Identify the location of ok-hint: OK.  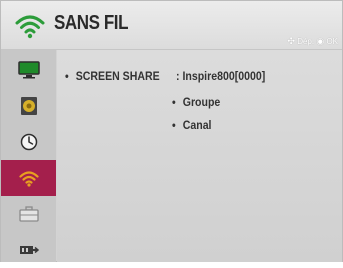
(332, 41).